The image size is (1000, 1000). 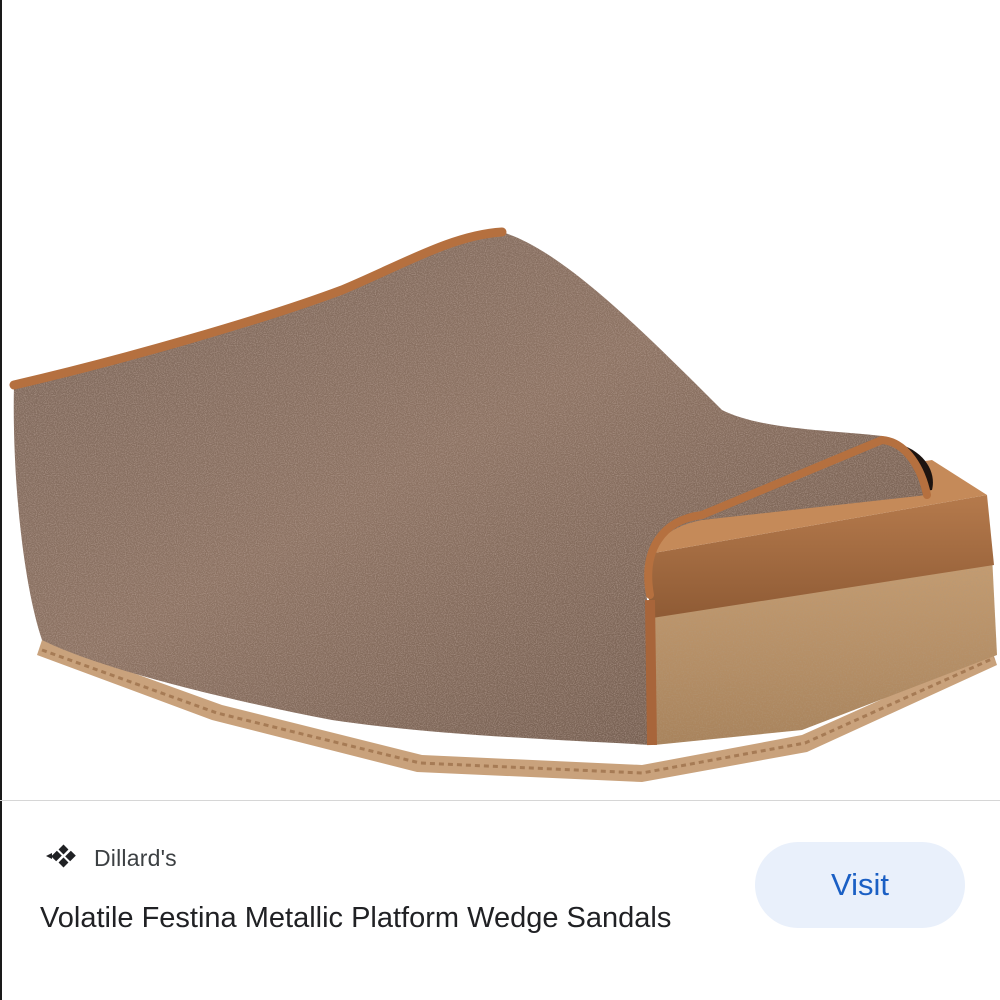 I want to click on visit-button: Visit, so click(x=860, y=885).